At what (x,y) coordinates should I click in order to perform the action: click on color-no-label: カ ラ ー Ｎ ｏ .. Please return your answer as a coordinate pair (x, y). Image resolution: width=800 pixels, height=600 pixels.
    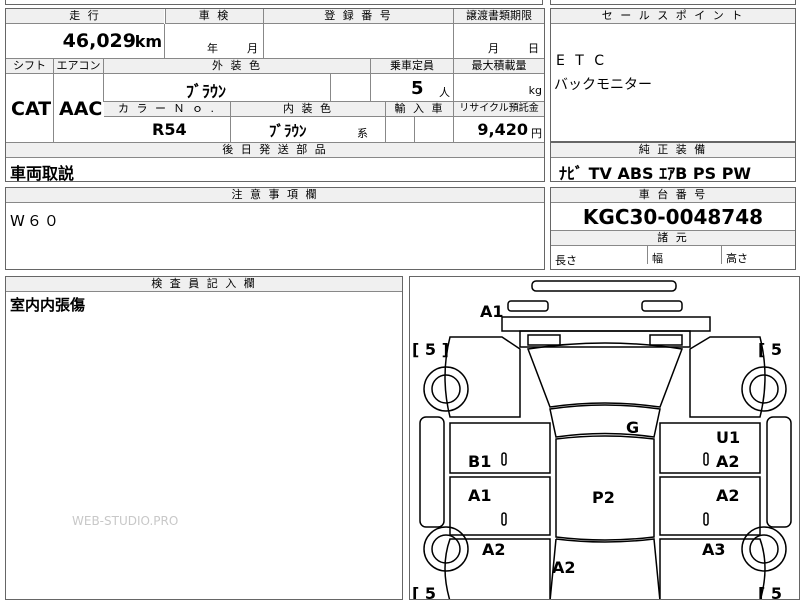
    Looking at the image, I should click on (167, 109).